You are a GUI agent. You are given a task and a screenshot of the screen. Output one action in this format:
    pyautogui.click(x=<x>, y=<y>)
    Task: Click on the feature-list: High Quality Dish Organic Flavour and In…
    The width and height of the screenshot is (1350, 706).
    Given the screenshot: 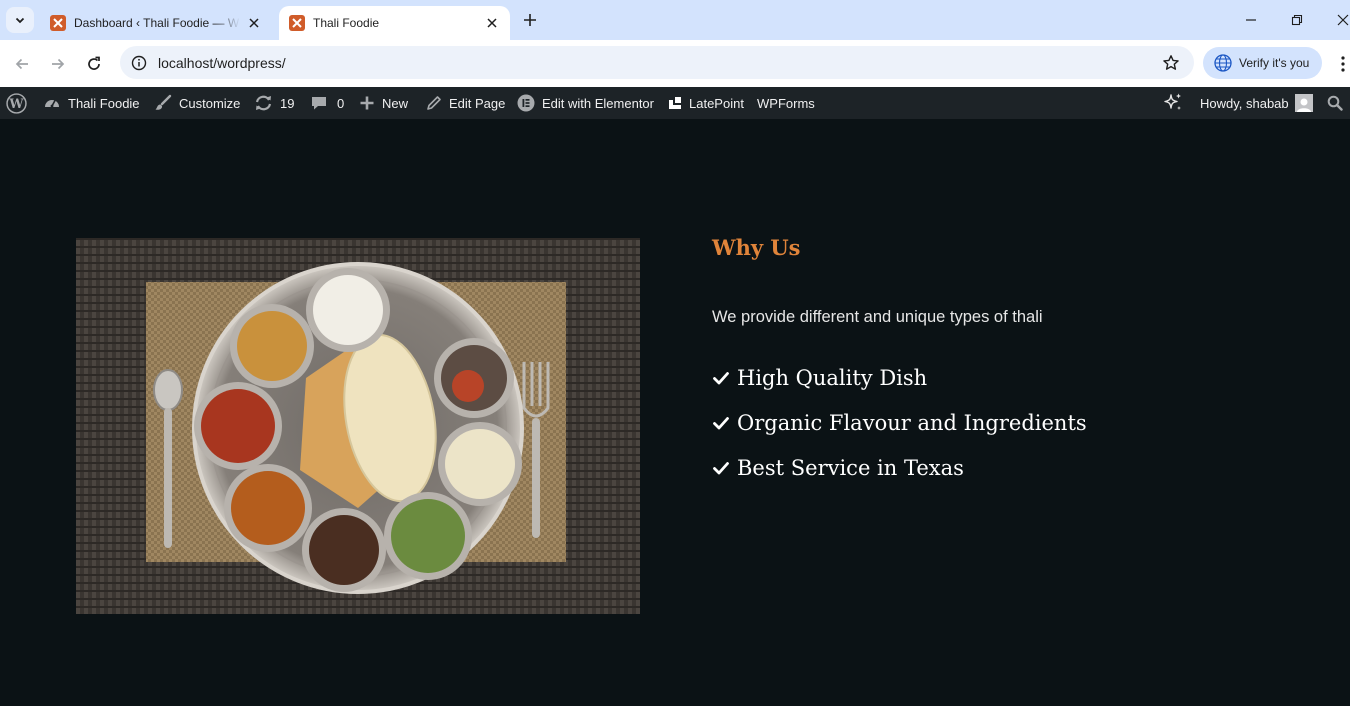 What is the action you would take?
    pyautogui.click(x=899, y=422)
    